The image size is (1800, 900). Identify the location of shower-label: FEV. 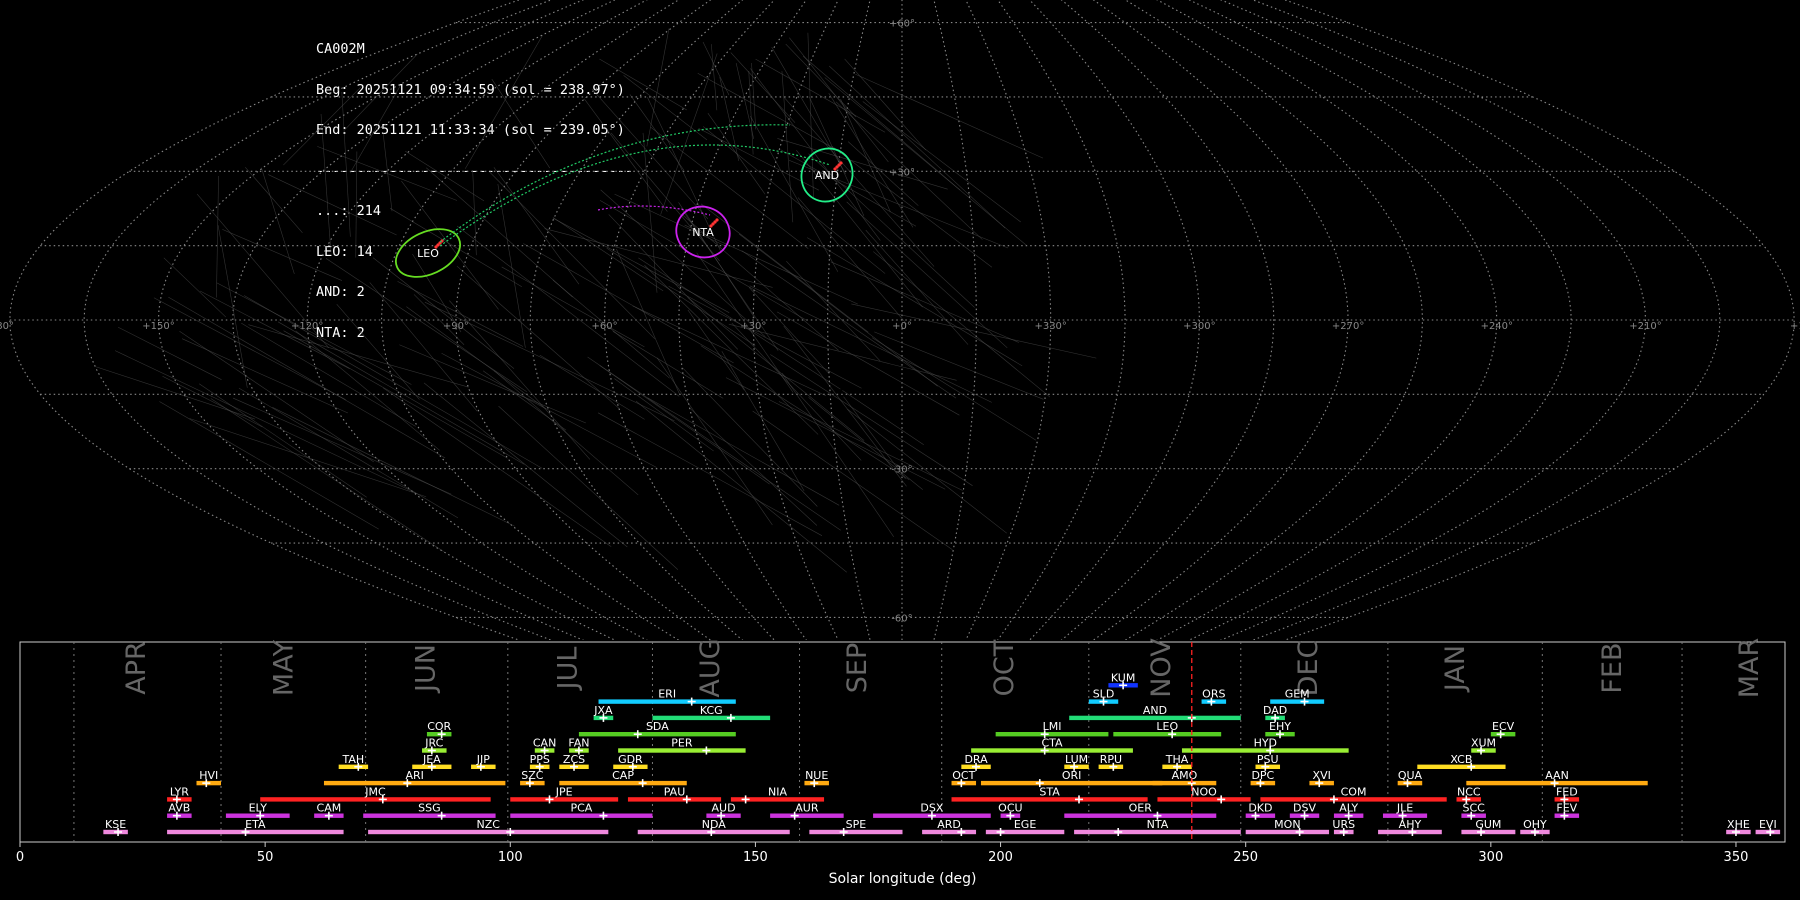
(1566, 808).